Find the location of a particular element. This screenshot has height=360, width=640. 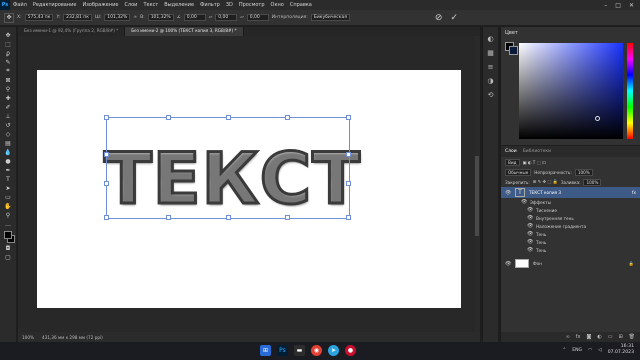

windows-start-icon: ⊞ is located at coordinates (265, 350).